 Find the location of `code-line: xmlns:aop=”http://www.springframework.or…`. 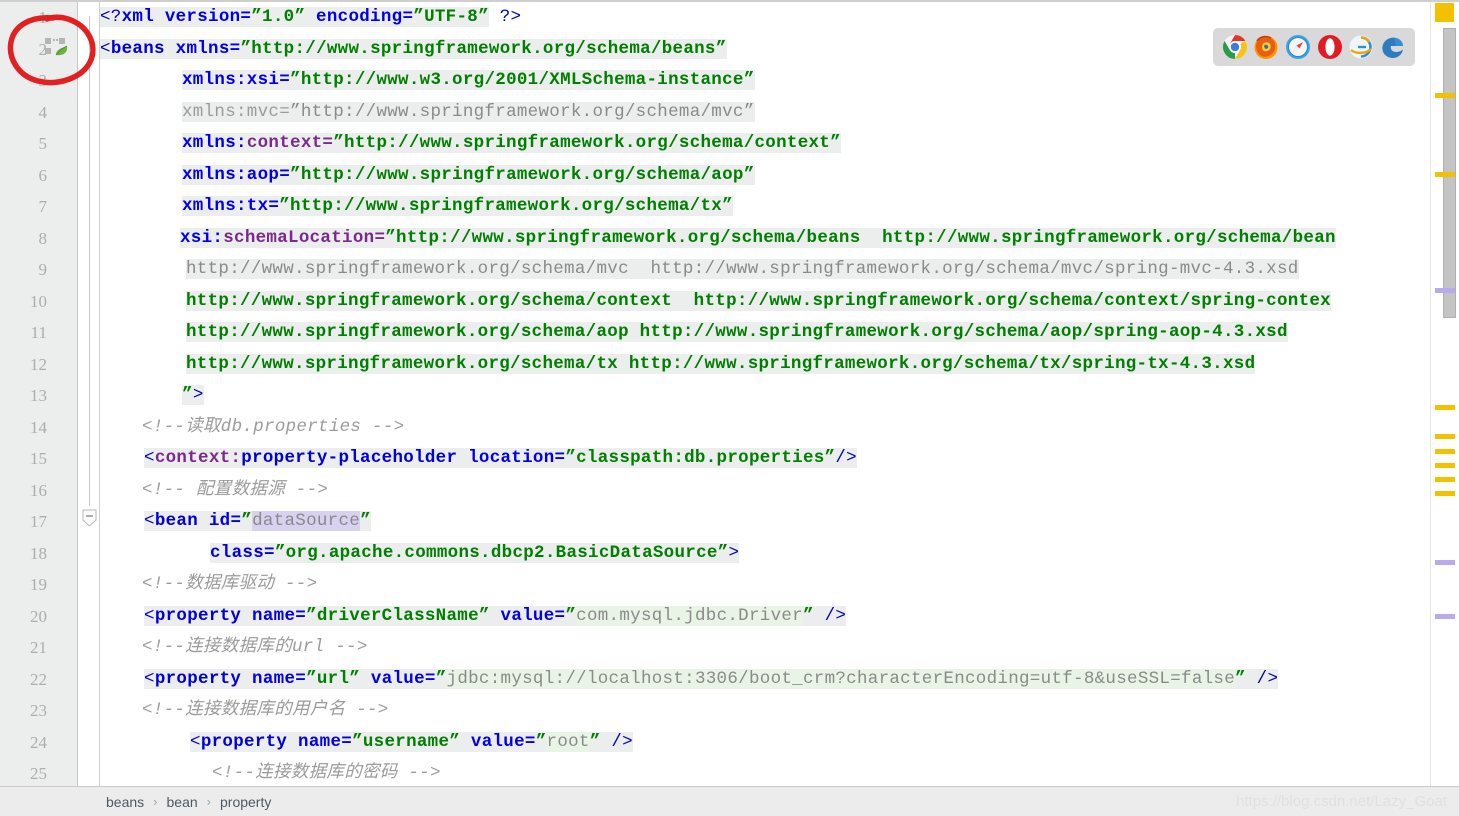

code-line: xmlns:aop=”http://www.springframework.or… is located at coordinates (468, 176).